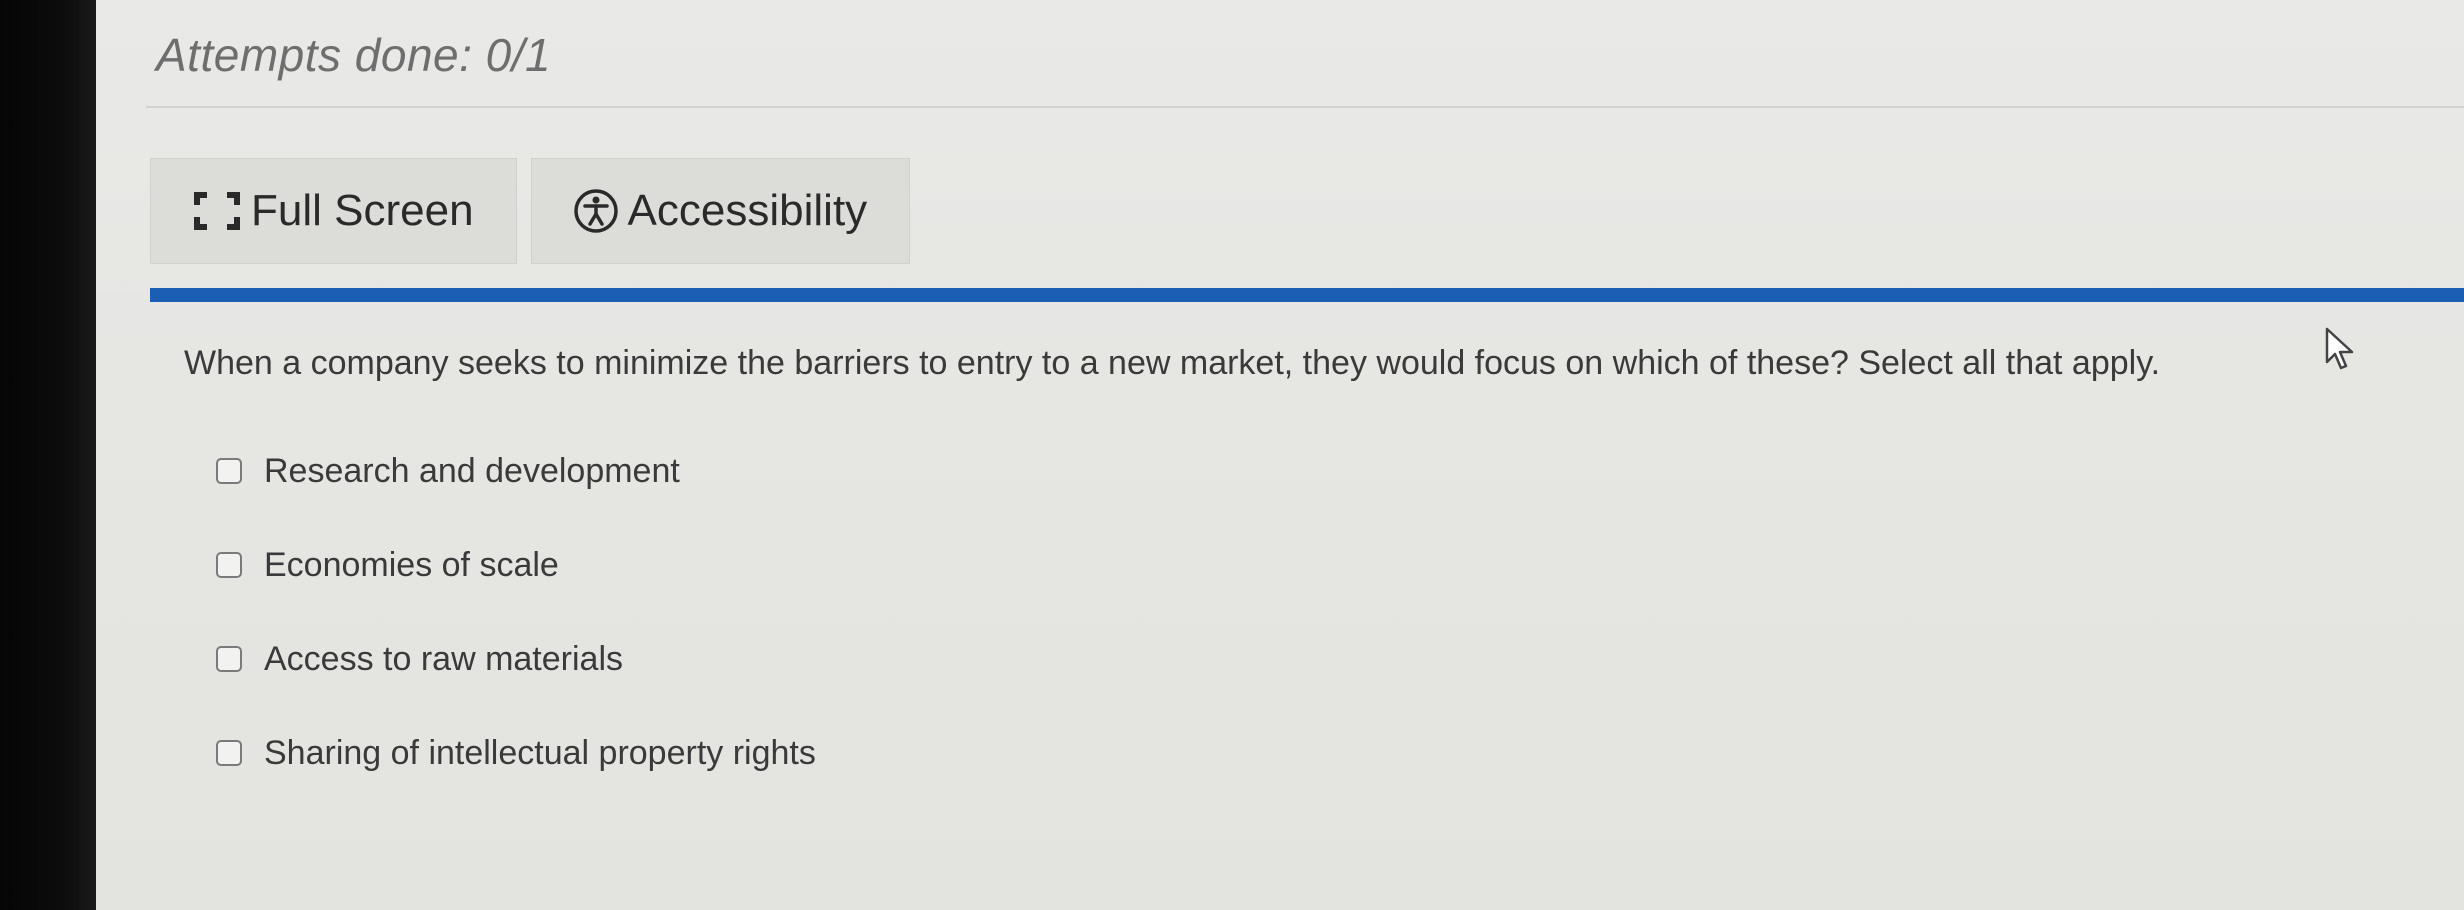 This screenshot has height=910, width=2464. I want to click on full-screen-button: Full Screen, so click(333, 211).